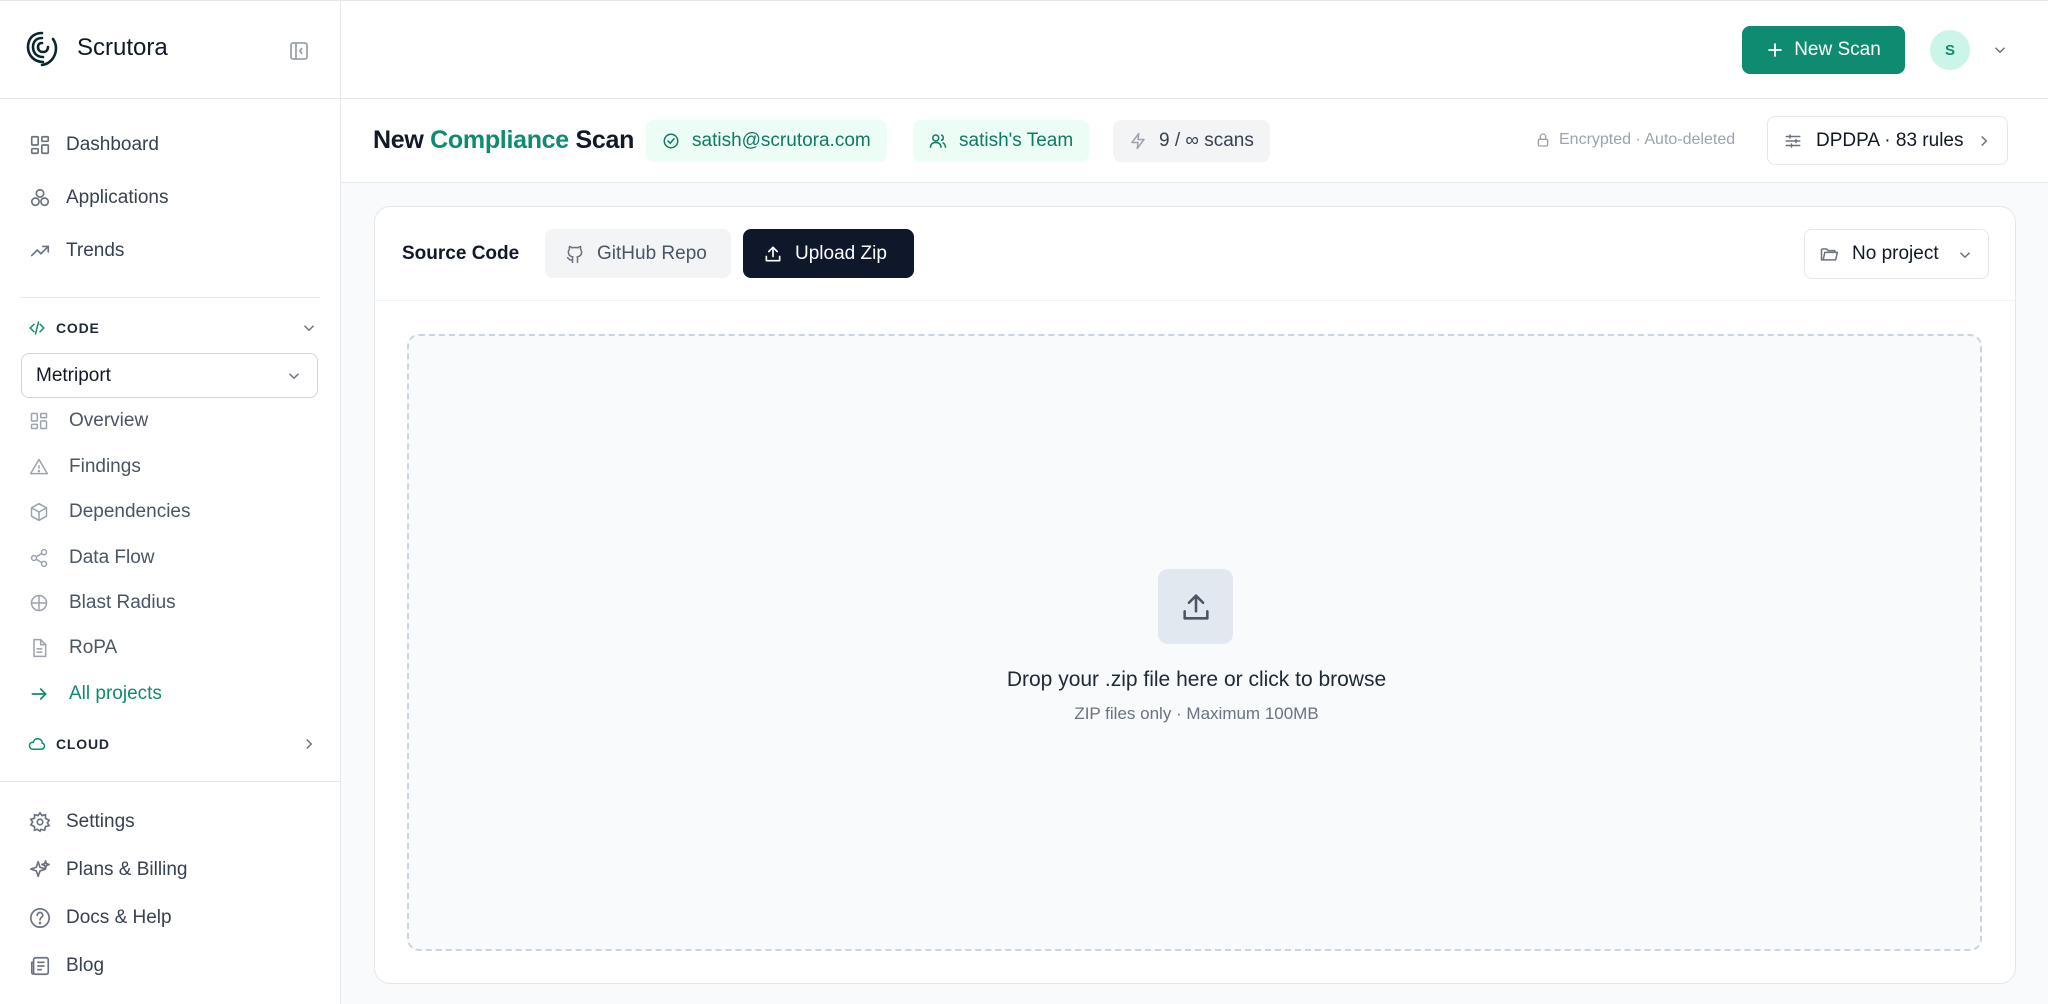 Image resolution: width=2048 pixels, height=1004 pixels. Describe the element at coordinates (112, 557) in the screenshot. I see `sidebar-item-label: Data Flow` at that location.